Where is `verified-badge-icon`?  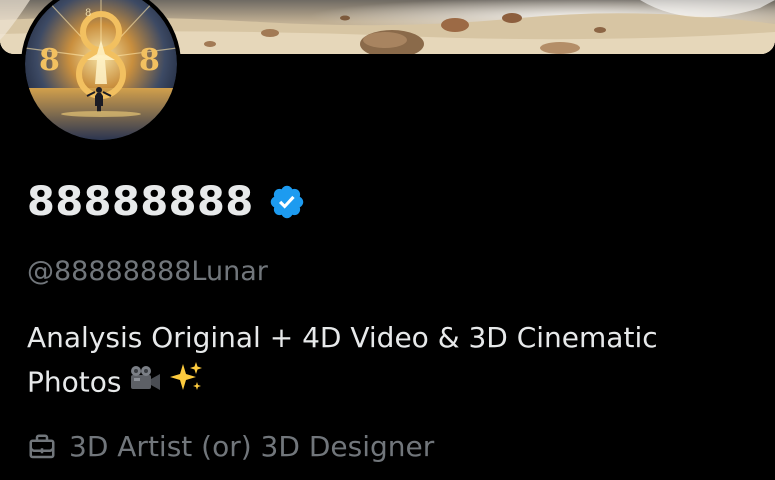
verified-badge-icon is located at coordinates (287, 202).